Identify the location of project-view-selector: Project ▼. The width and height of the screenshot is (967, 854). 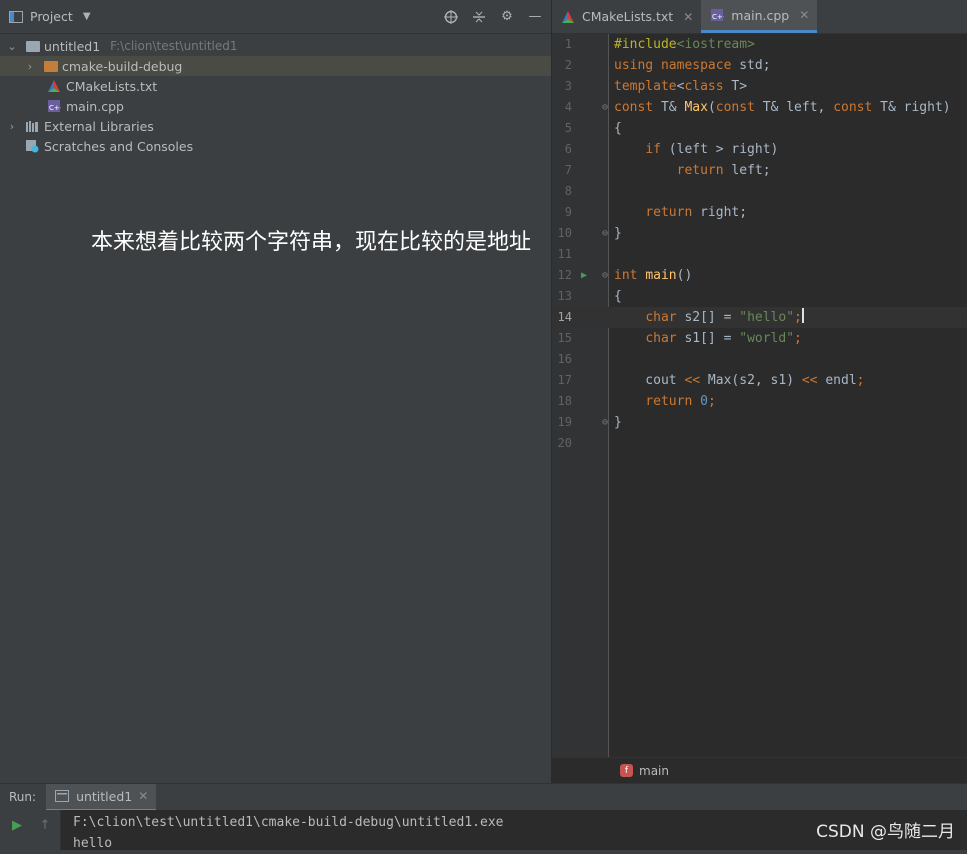
(51, 17).